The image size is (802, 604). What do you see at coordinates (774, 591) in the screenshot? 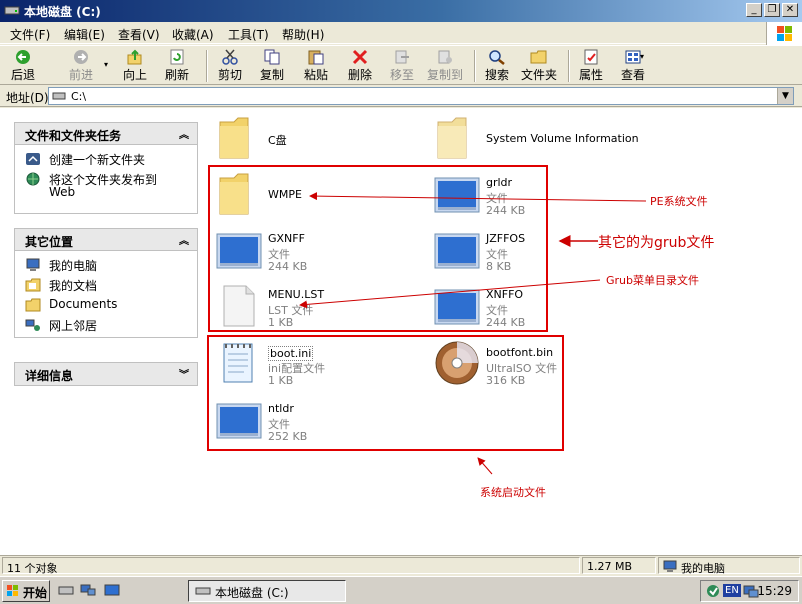
I see `clock: 15:29` at bounding box center [774, 591].